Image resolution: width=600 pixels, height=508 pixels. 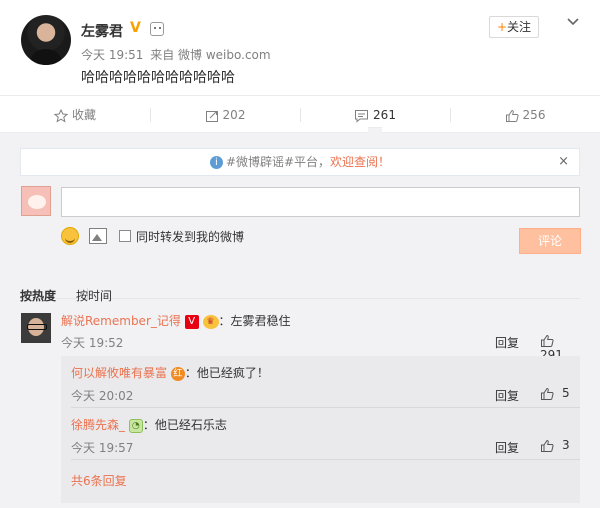 I want to click on comment-text: 解说Remember_记得 V ♛ ：左雾君稳住, so click(x=176, y=320).